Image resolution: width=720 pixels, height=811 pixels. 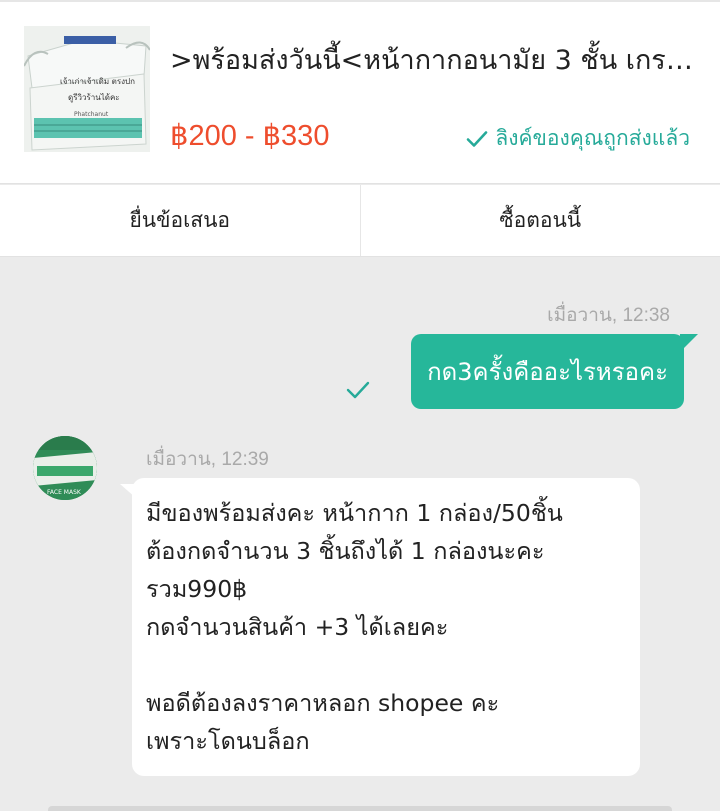 What do you see at coordinates (608, 315) in the screenshot?
I see `message-timestamp: เมื่อวาน, 12:38` at bounding box center [608, 315].